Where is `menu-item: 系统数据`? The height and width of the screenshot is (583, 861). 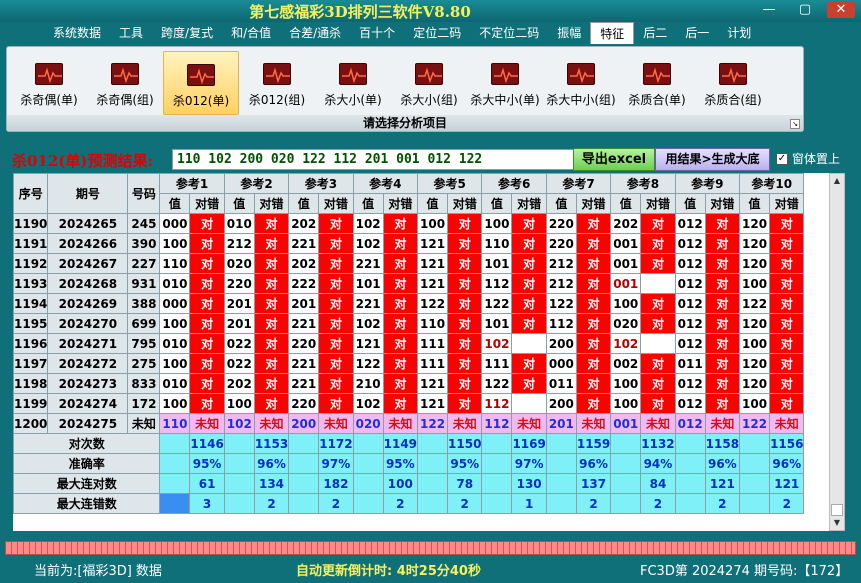
menu-item: 系统数据 is located at coordinates (77, 33).